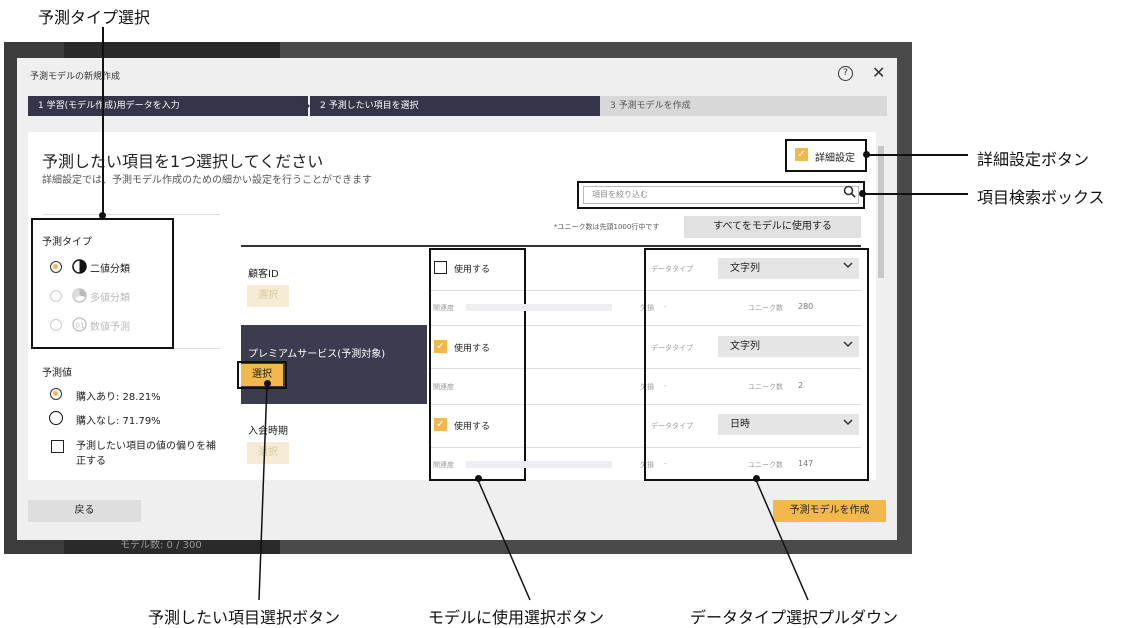 This screenshot has height=628, width=1130. I want to click on value-no-label: 購入なし: 71.79%, so click(118, 419).